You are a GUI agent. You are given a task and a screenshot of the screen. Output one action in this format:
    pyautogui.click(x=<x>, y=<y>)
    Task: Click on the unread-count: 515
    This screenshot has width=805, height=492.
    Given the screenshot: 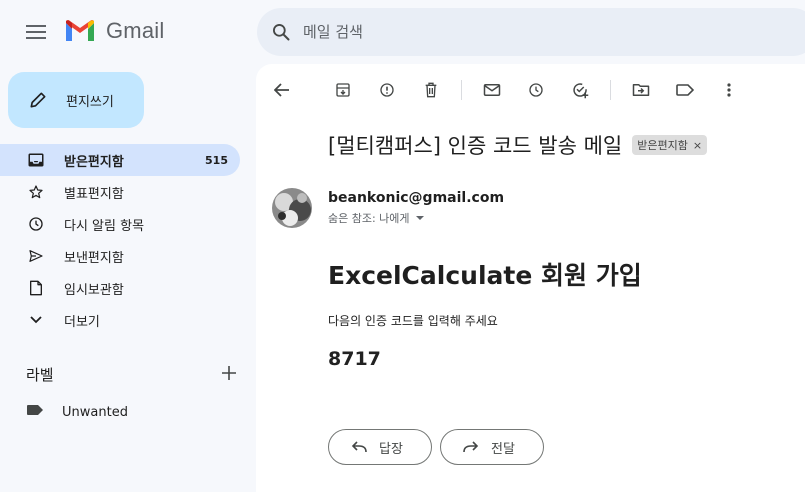 What is the action you would take?
    pyautogui.click(x=216, y=160)
    